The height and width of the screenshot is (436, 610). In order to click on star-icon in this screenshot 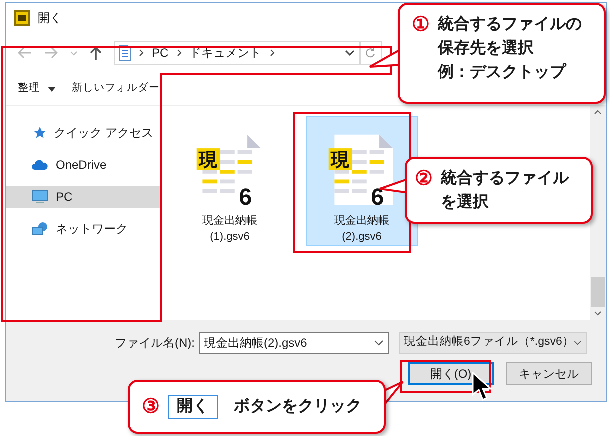, I will do `click(39, 133)`.